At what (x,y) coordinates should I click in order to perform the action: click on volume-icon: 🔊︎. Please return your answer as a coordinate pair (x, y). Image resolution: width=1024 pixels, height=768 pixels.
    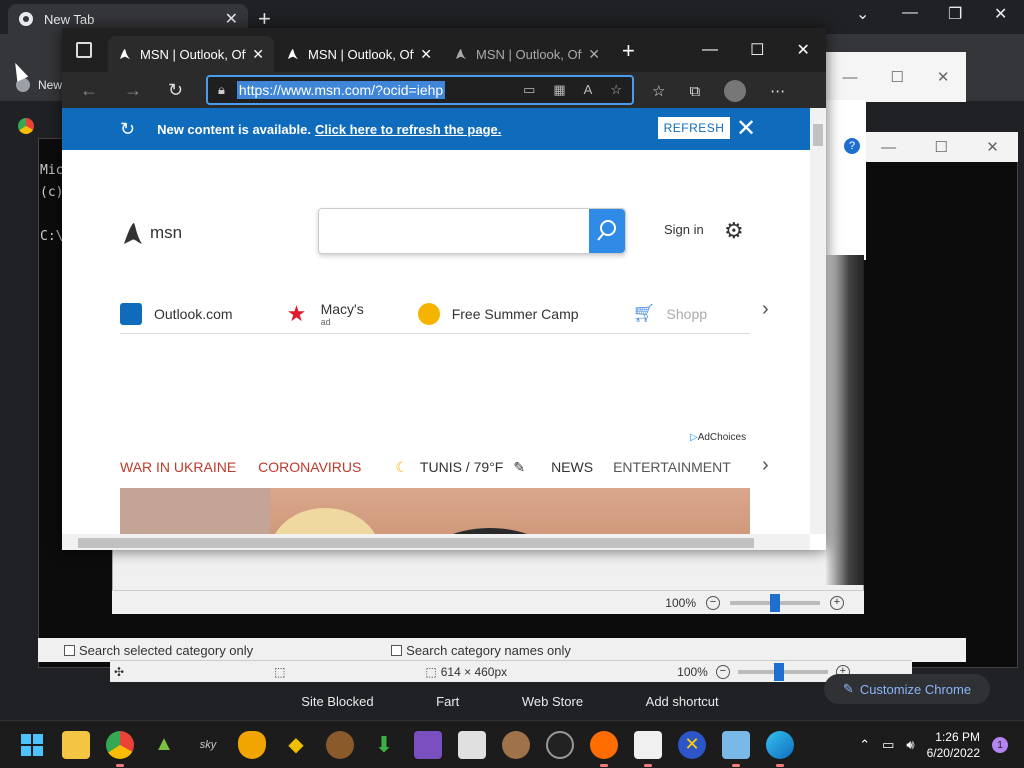
    Looking at the image, I should click on (910, 745).